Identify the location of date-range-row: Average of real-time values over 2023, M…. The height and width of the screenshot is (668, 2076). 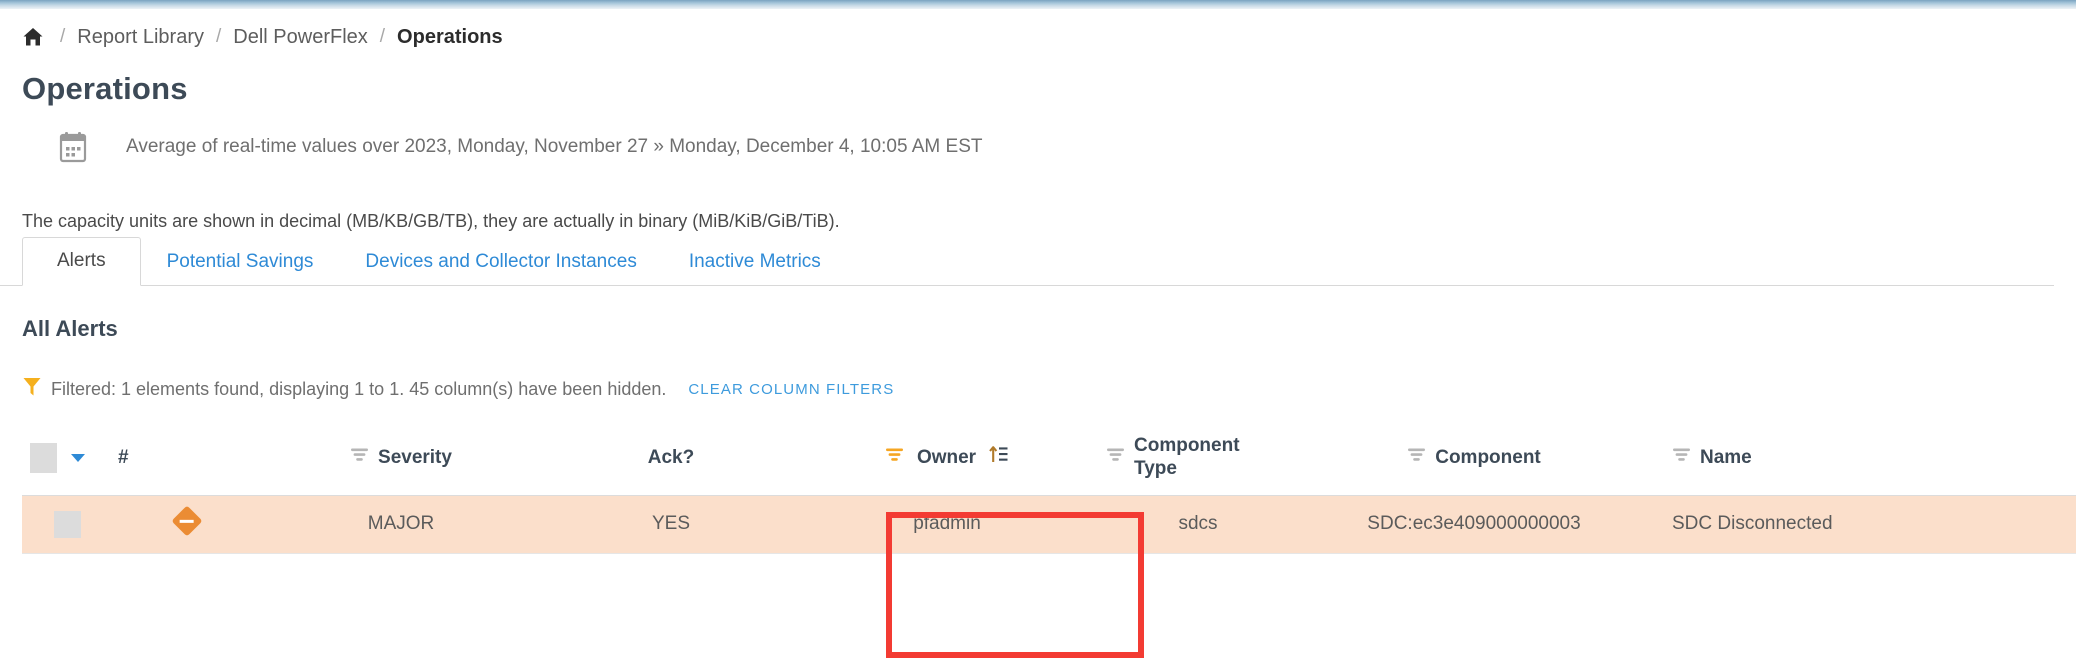
(1049, 147).